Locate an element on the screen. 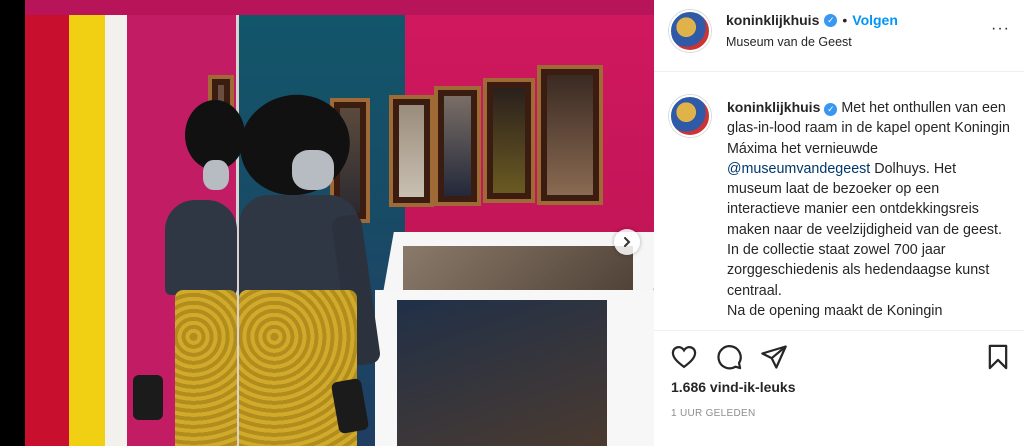  white-stripe is located at coordinates (116, 230).